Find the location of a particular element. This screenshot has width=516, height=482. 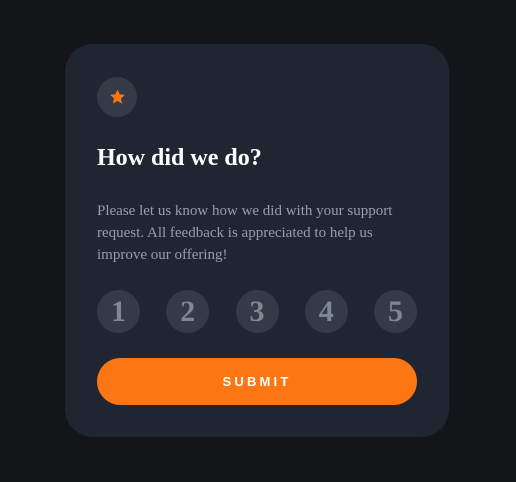

rating-options: 1 2 3 4 5 is located at coordinates (257, 312).